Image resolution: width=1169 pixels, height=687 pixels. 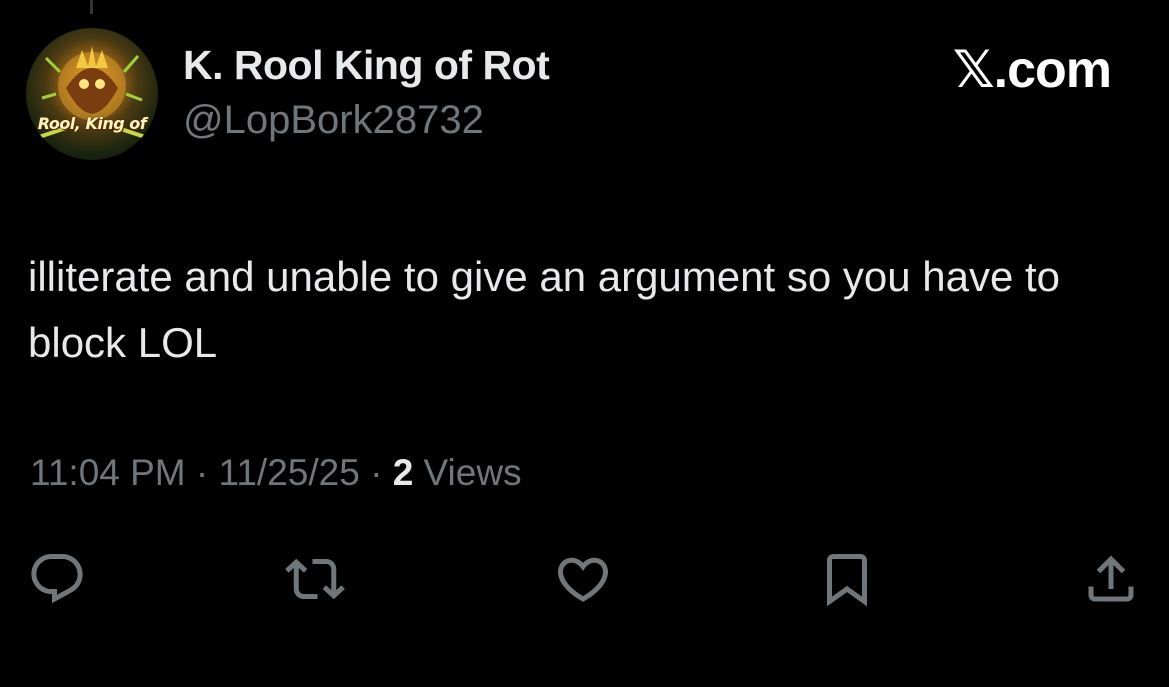 What do you see at coordinates (289, 472) in the screenshot?
I see `tweet-date: 11/25/25` at bounding box center [289, 472].